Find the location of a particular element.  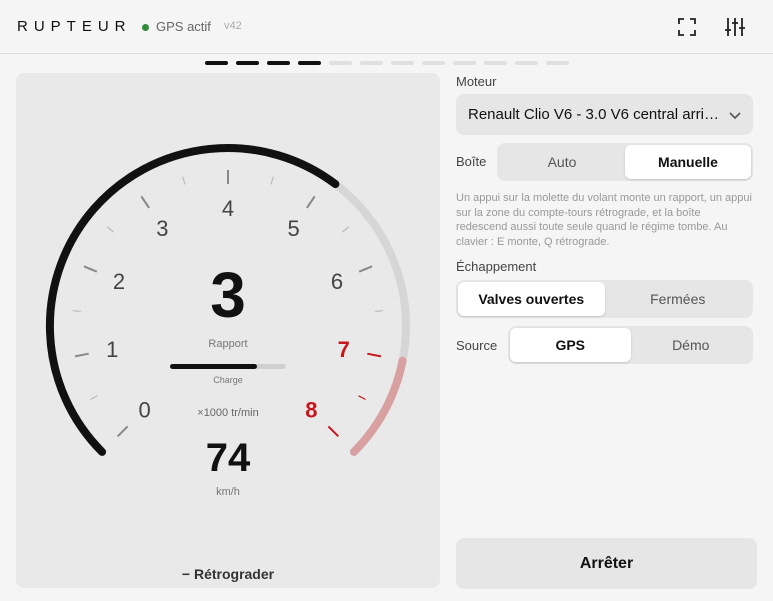

gearbox-option-auto: Auto is located at coordinates (562, 162).